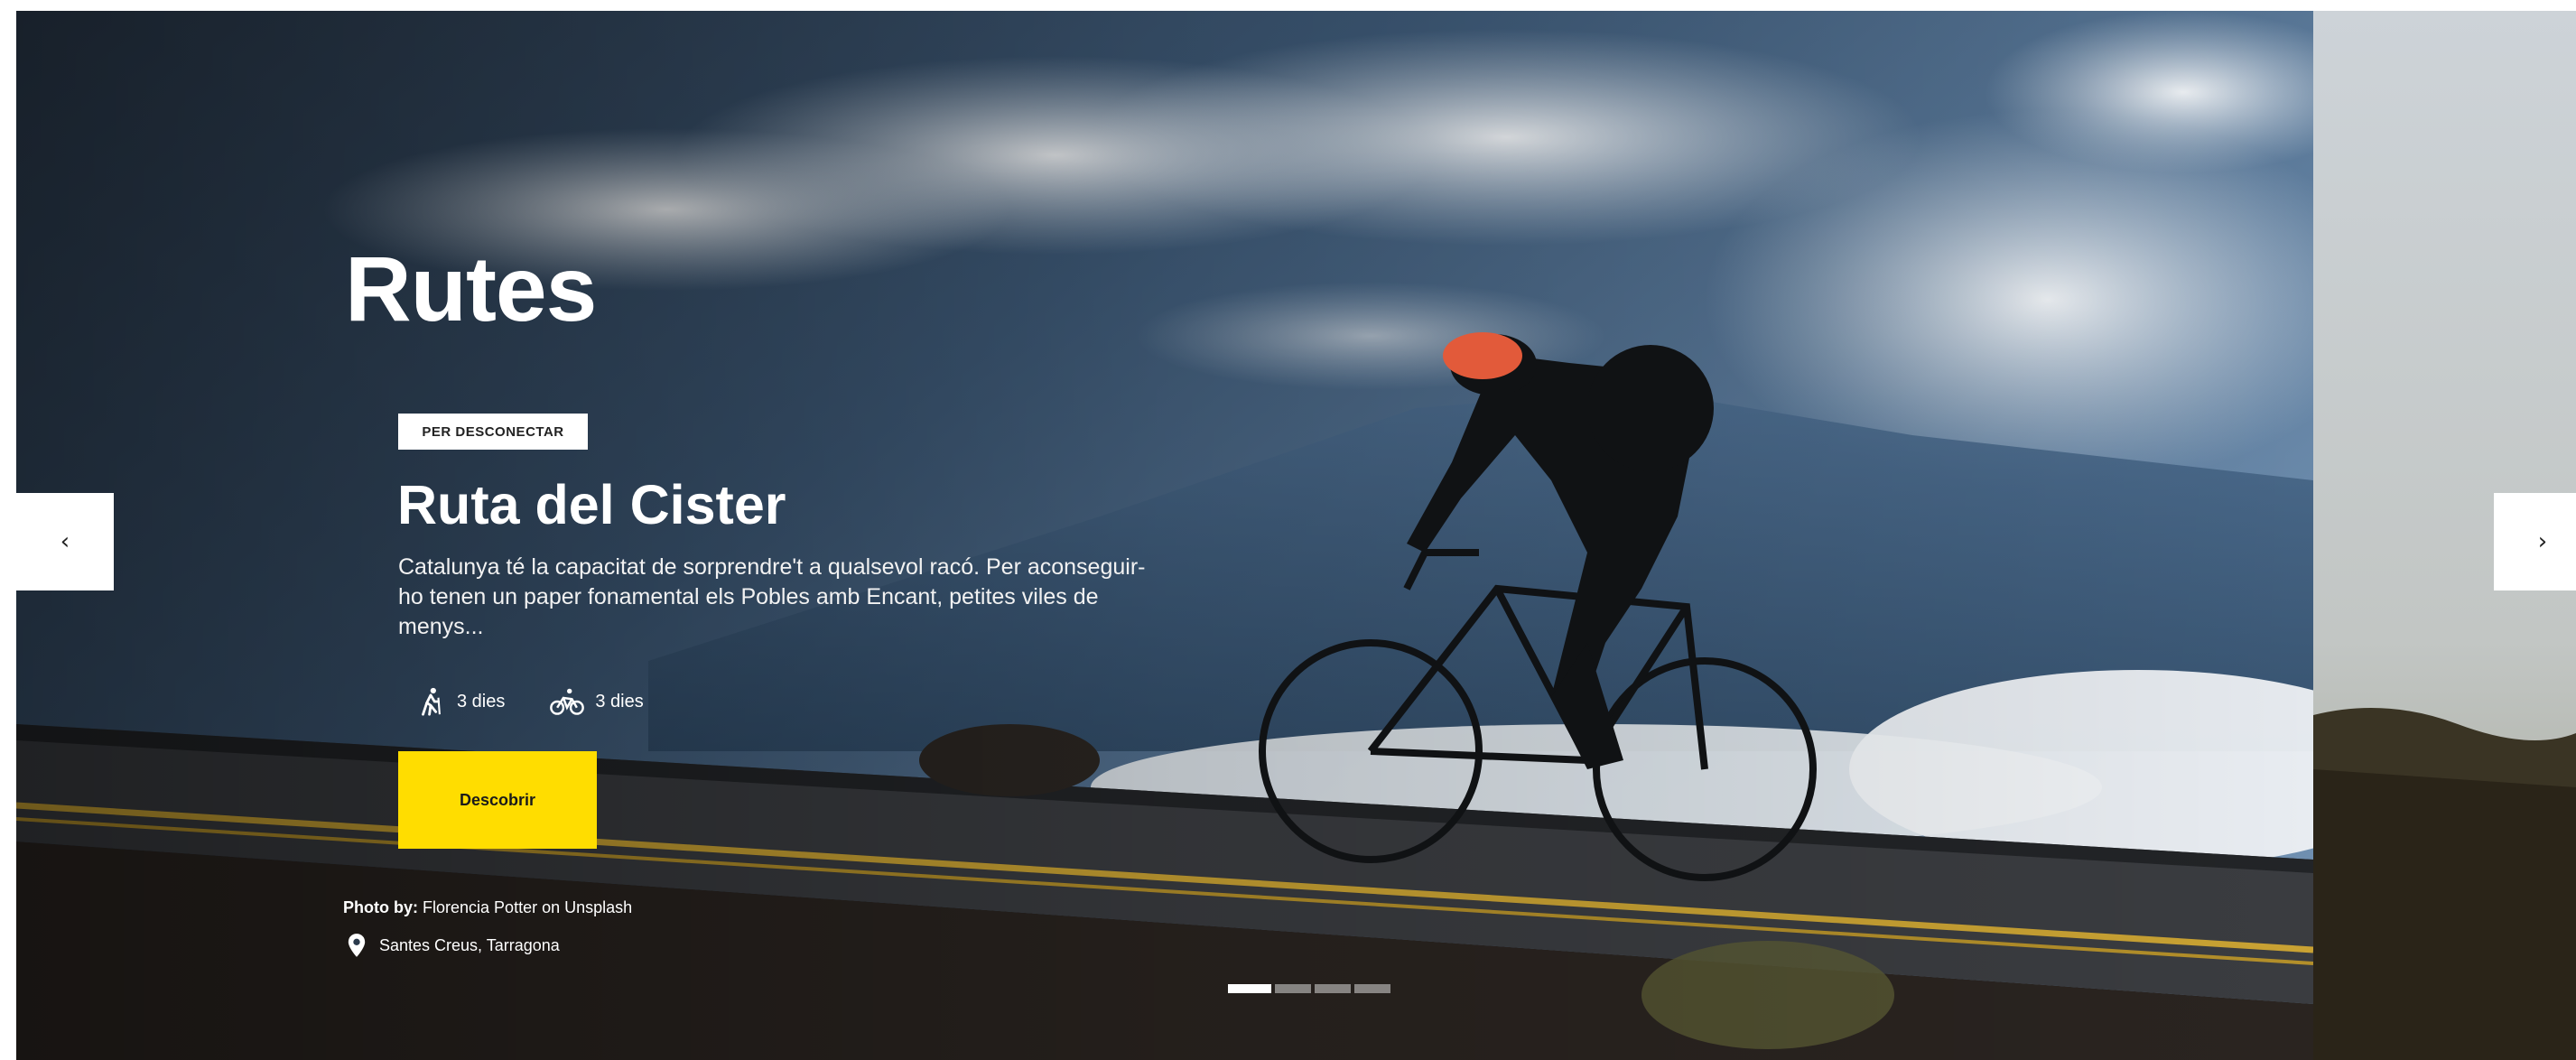 The width and height of the screenshot is (2576, 1060). Describe the element at coordinates (471, 289) in the screenshot. I see `section-title: Rutes` at that location.